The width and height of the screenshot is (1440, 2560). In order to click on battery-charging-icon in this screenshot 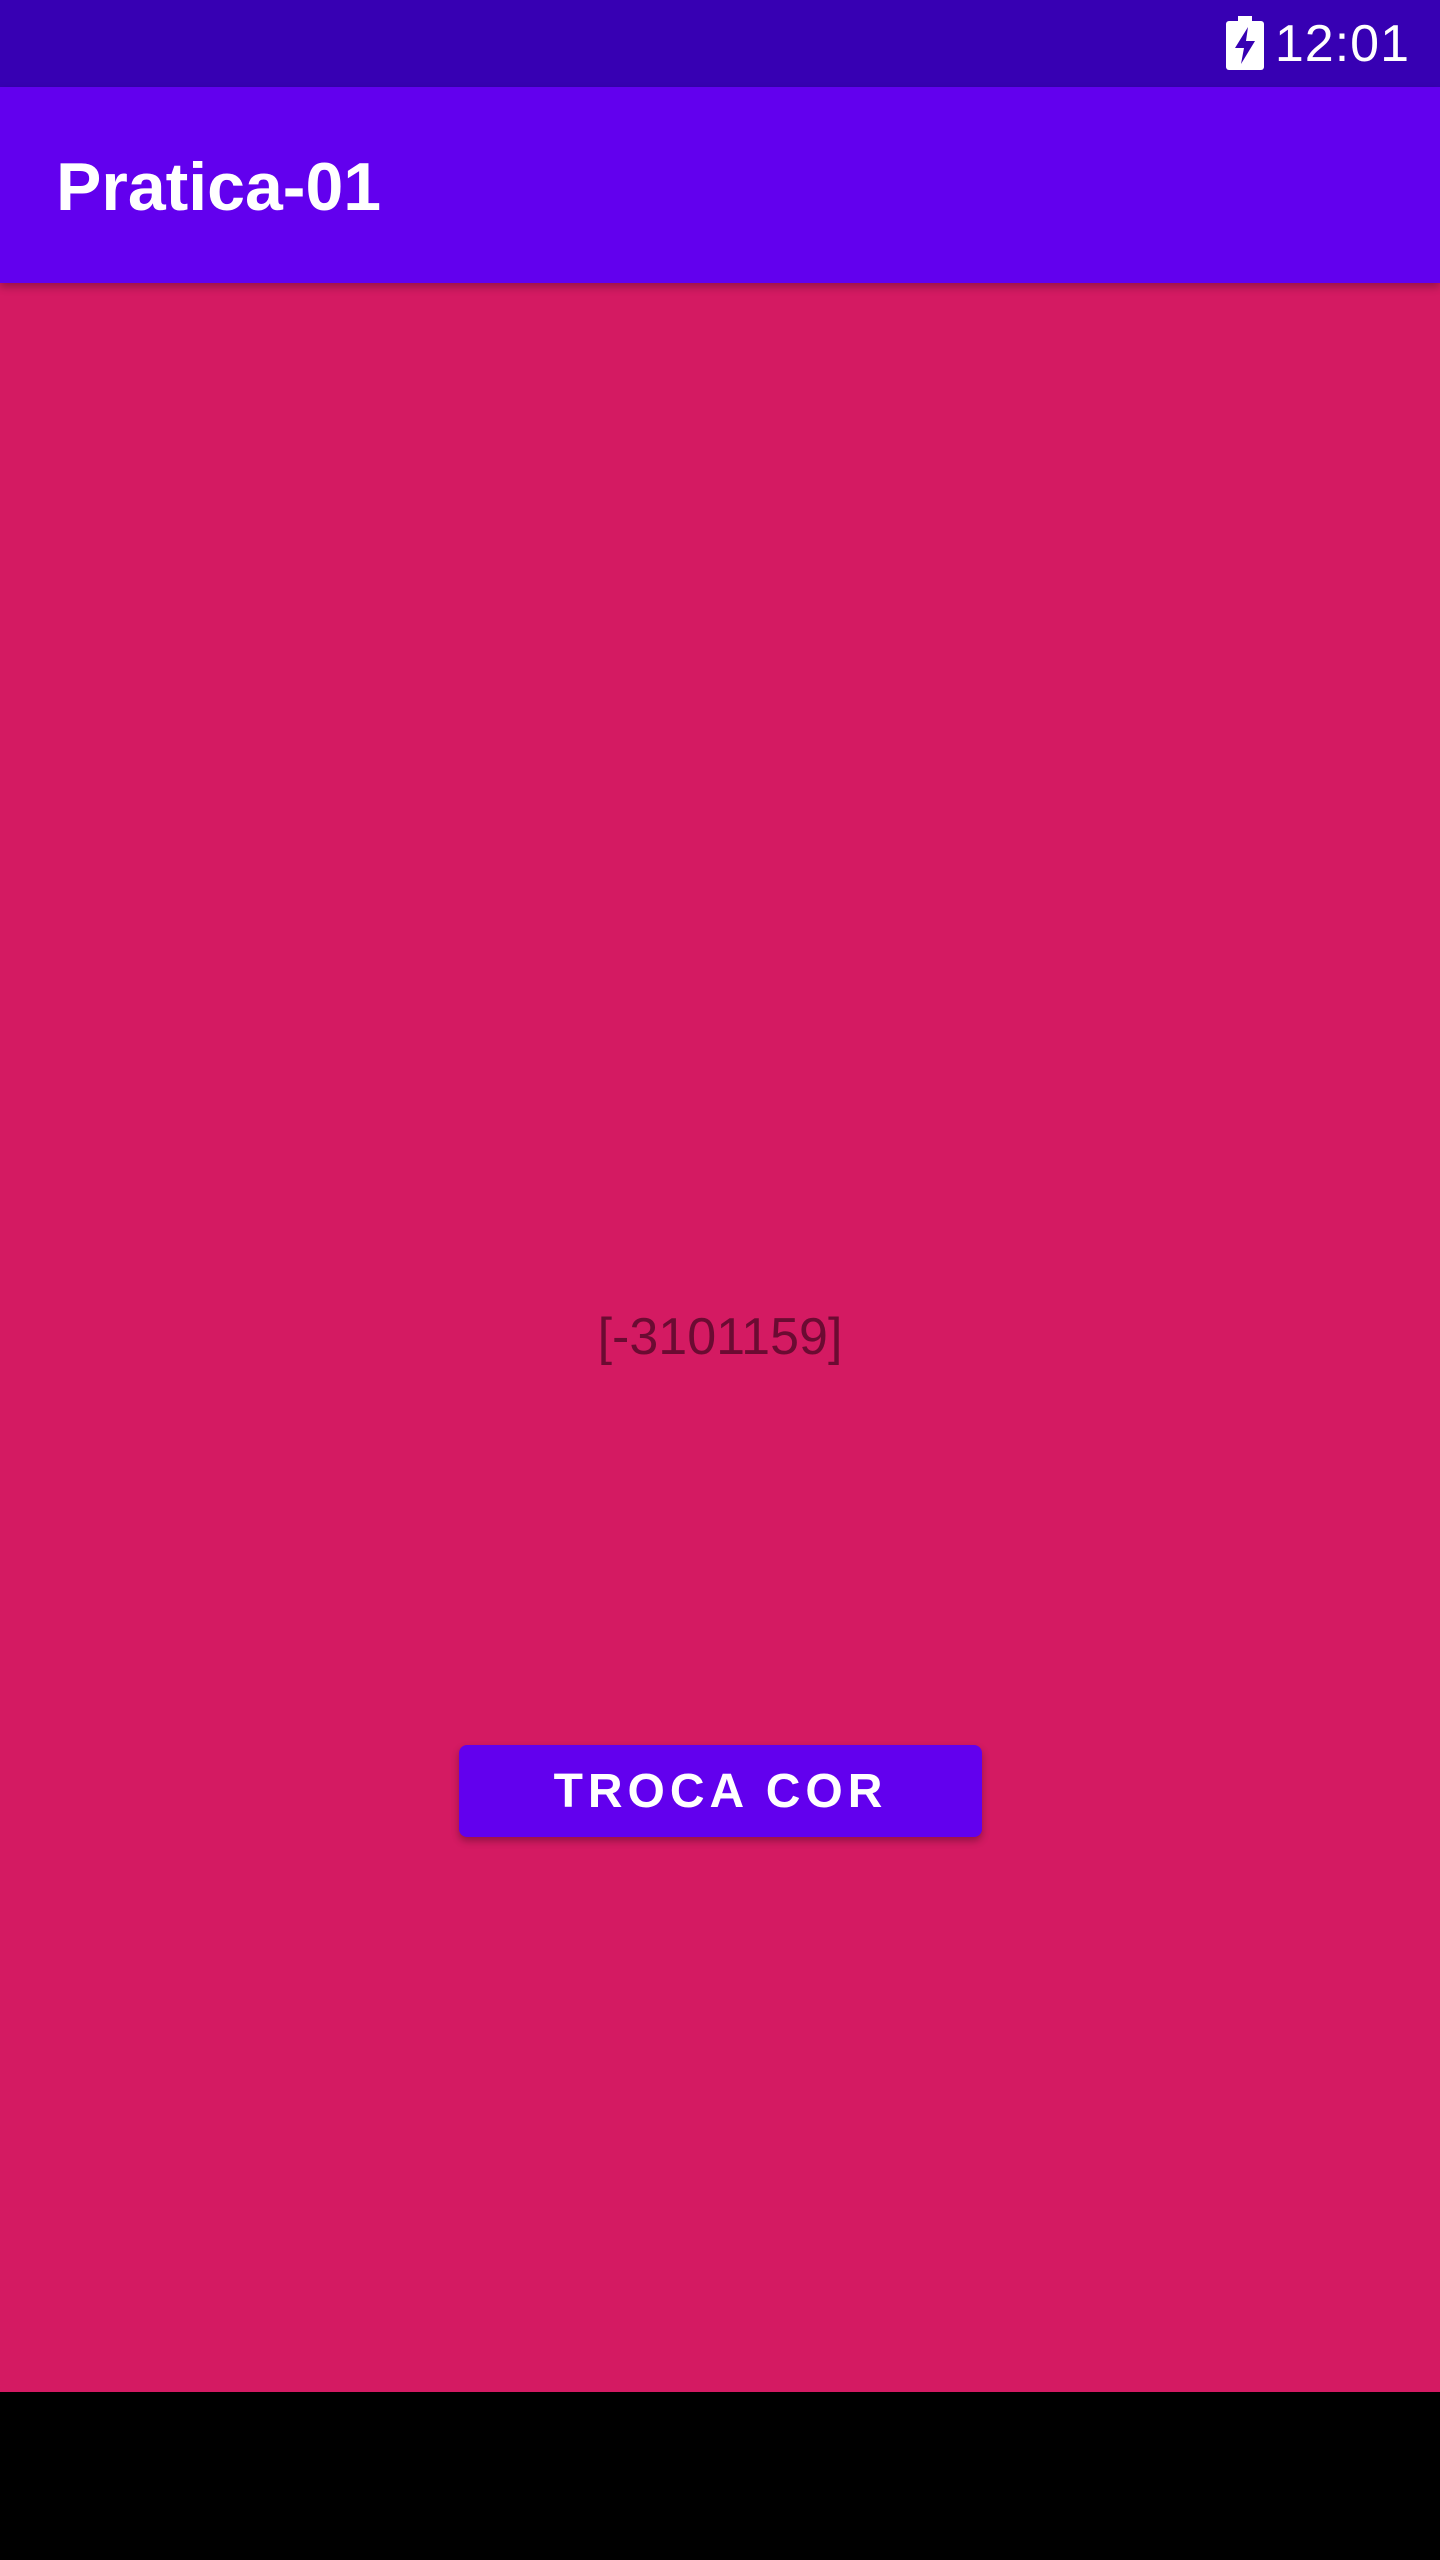, I will do `click(1245, 43)`.